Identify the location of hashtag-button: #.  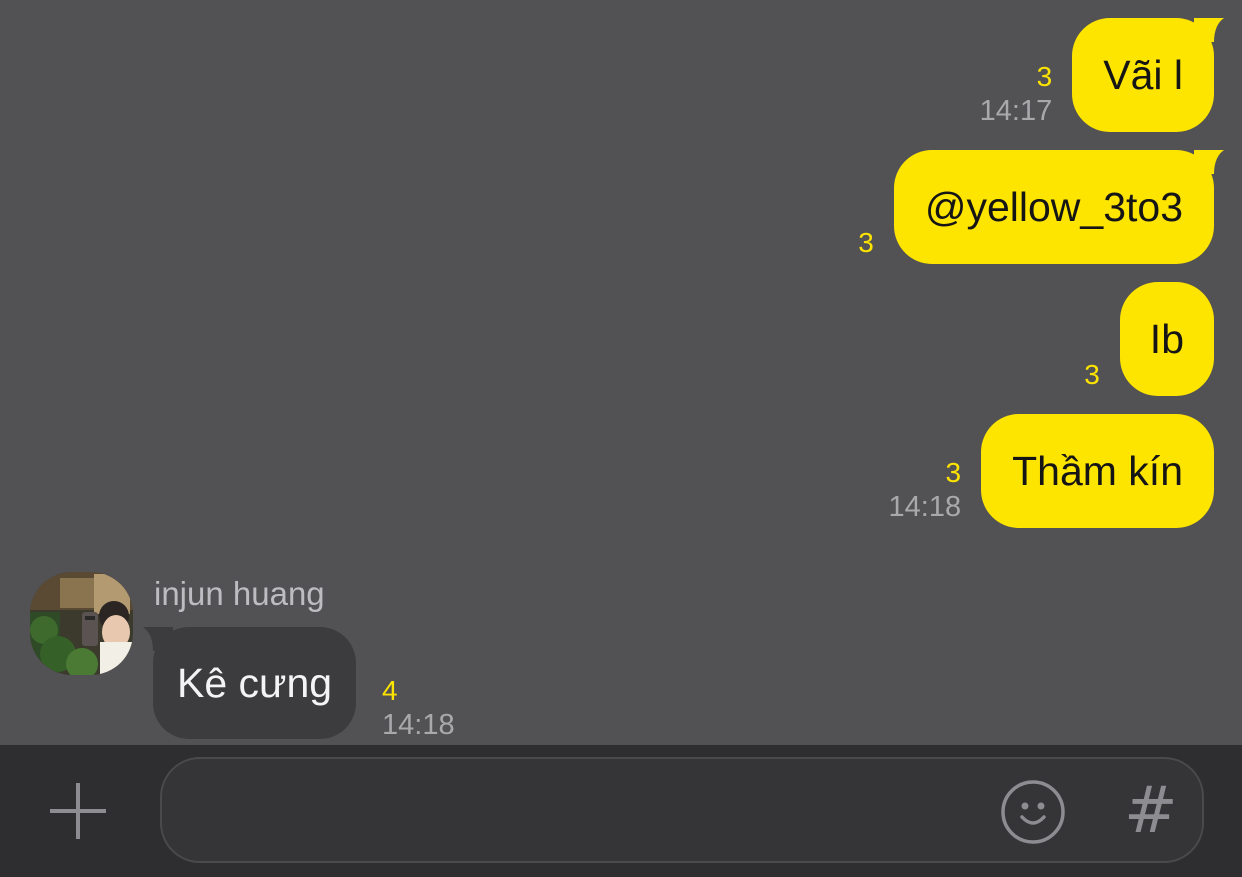
(1151, 811).